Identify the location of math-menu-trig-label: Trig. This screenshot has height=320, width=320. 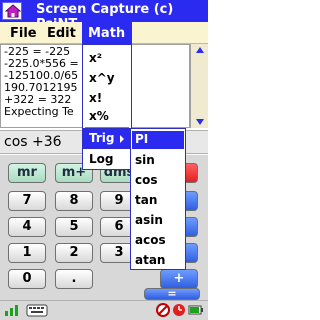
(102, 138).